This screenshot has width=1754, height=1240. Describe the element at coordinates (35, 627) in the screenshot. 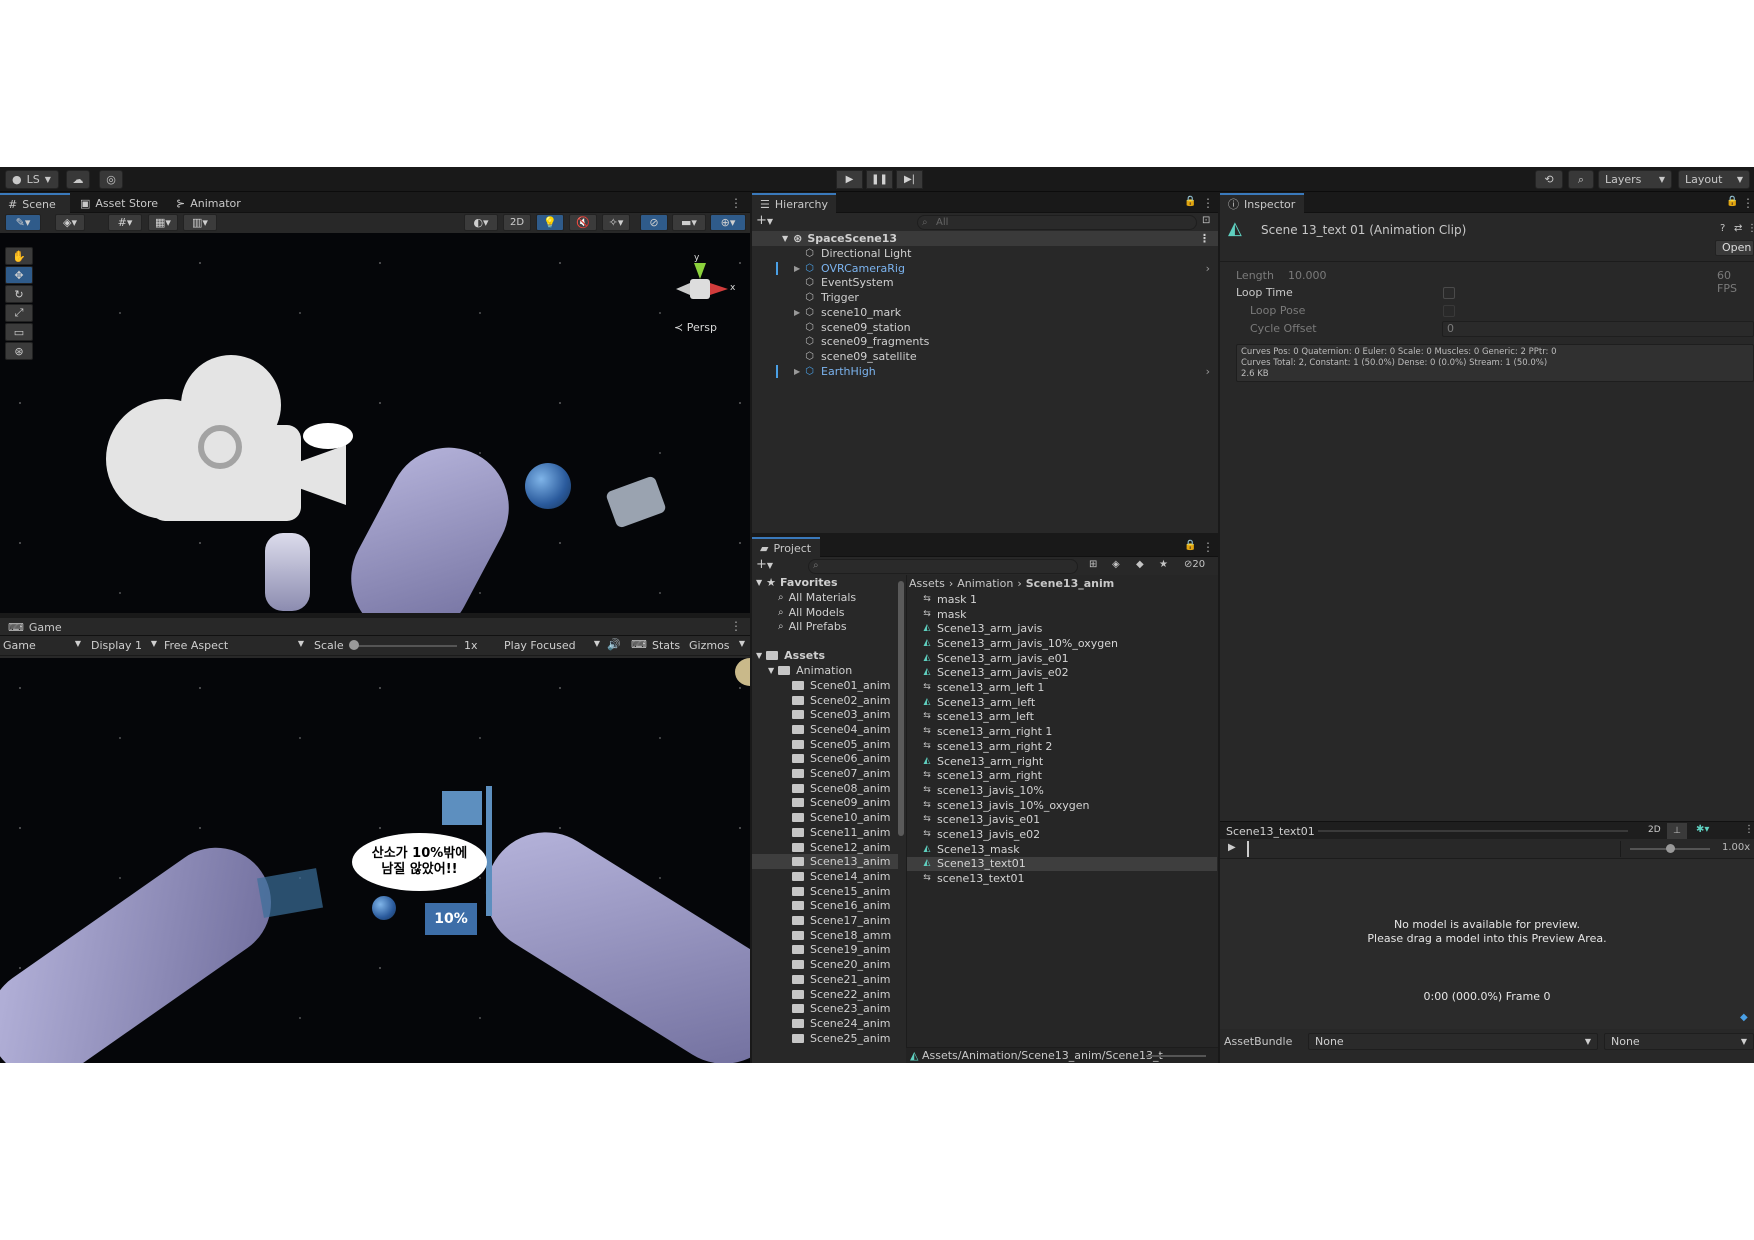

I see `tab-game: ⌨ Game` at that location.